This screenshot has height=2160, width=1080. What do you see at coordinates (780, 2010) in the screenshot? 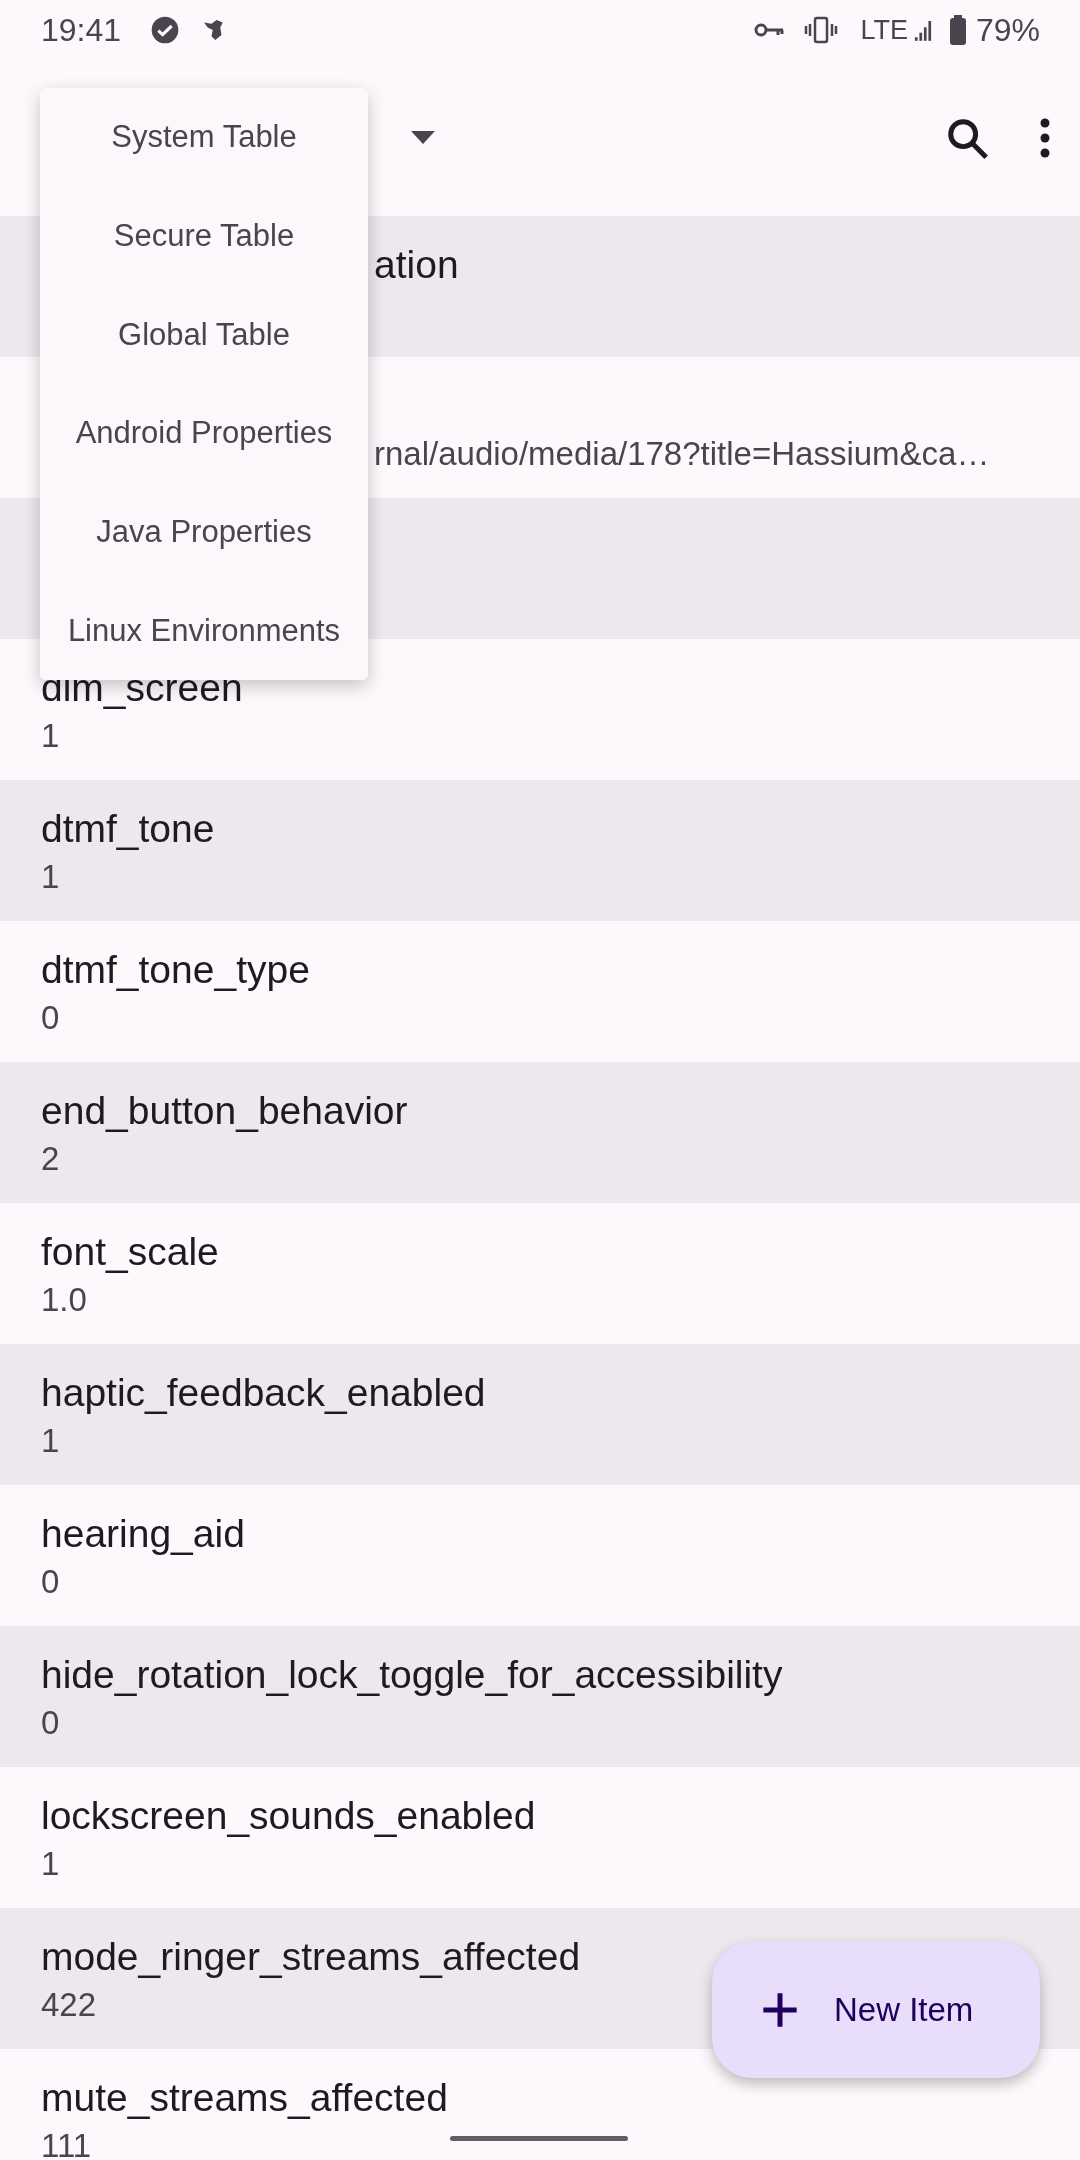
I see `plus-icon` at bounding box center [780, 2010].